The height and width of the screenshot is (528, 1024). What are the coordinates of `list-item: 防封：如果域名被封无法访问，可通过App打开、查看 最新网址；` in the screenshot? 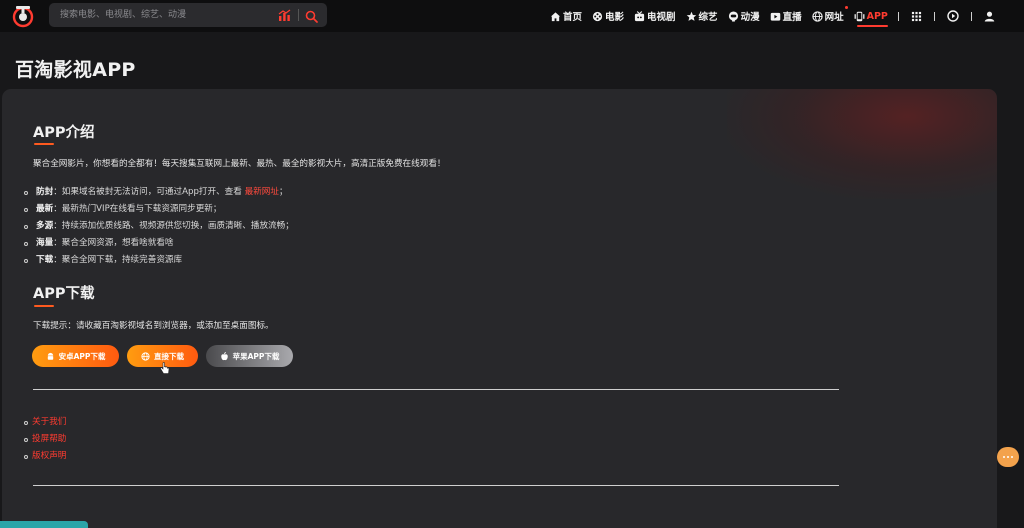 It's located at (159, 192).